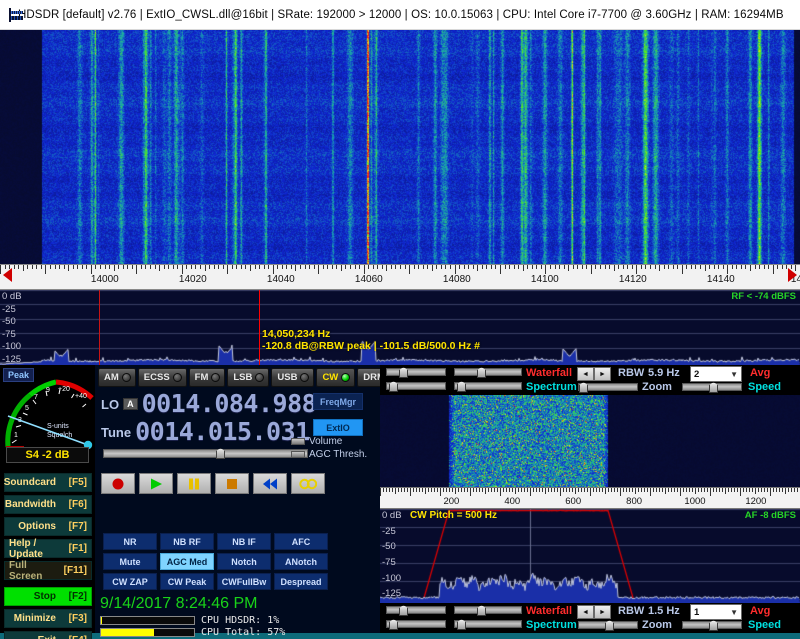 The image size is (800, 639). Describe the element at coordinates (7, 275) in the screenshot. I see `scroll-left-icon` at that location.